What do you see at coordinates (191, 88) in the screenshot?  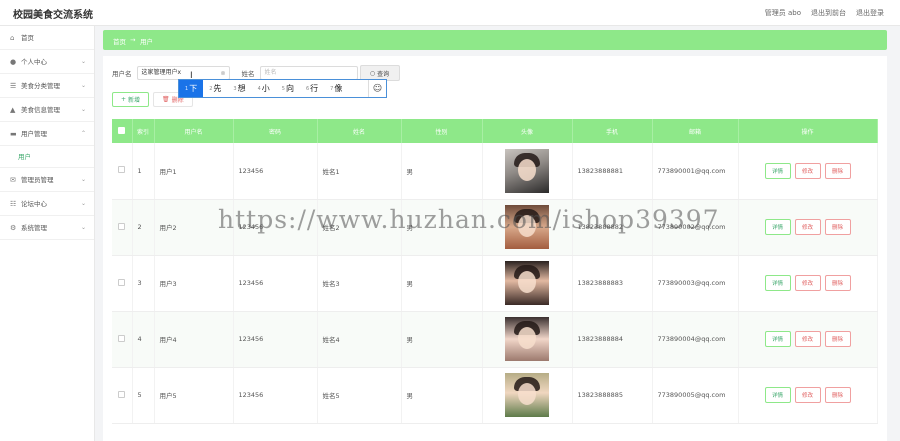 I see `ime-candidate: 1下` at bounding box center [191, 88].